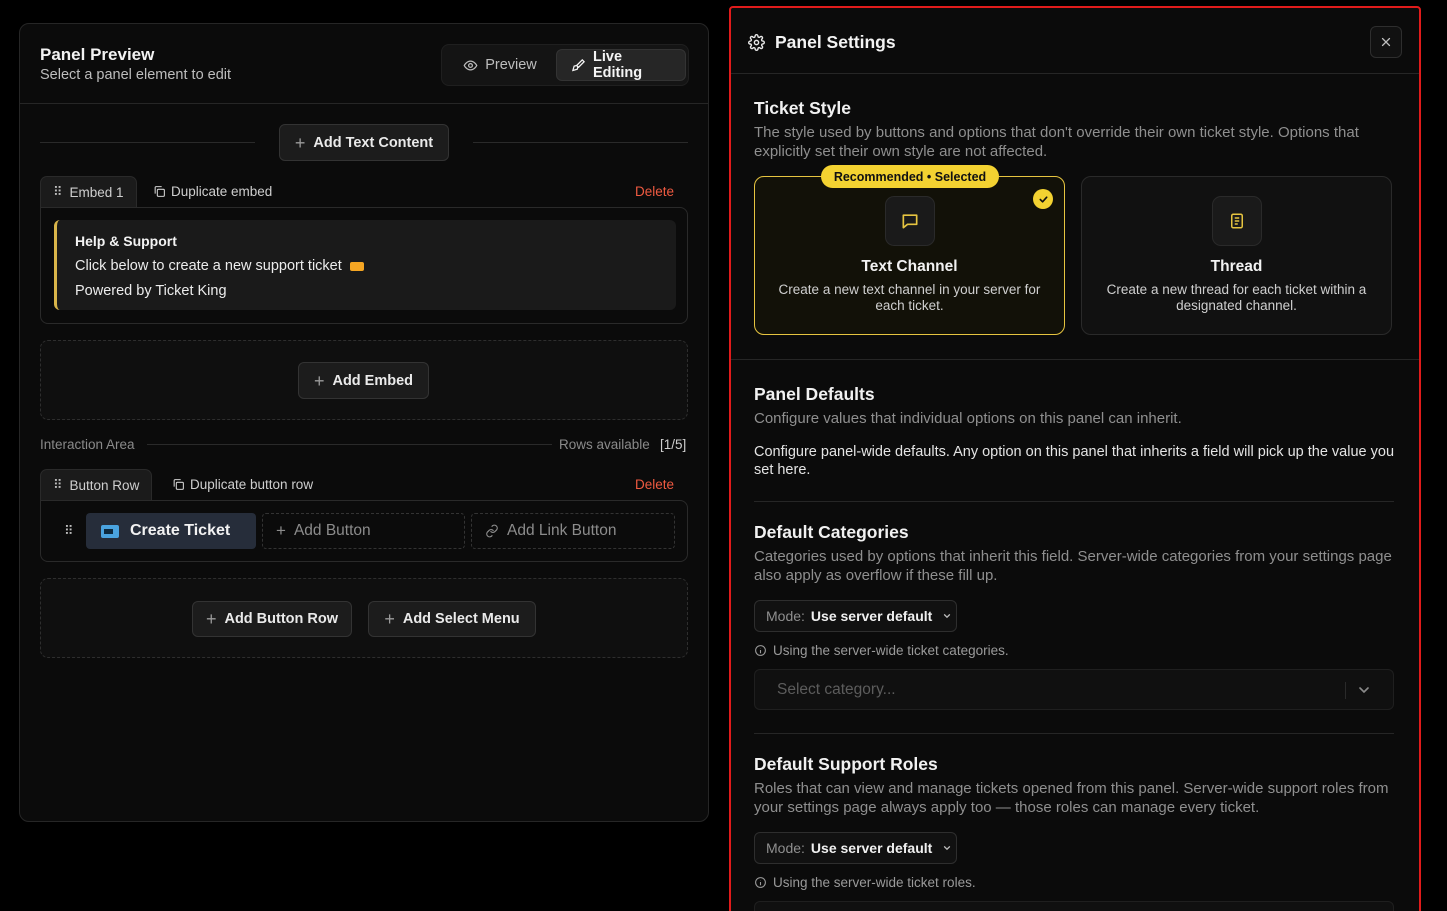  Describe the element at coordinates (373, 142) in the screenshot. I see `add-text-content-label: Add Text Content` at that location.